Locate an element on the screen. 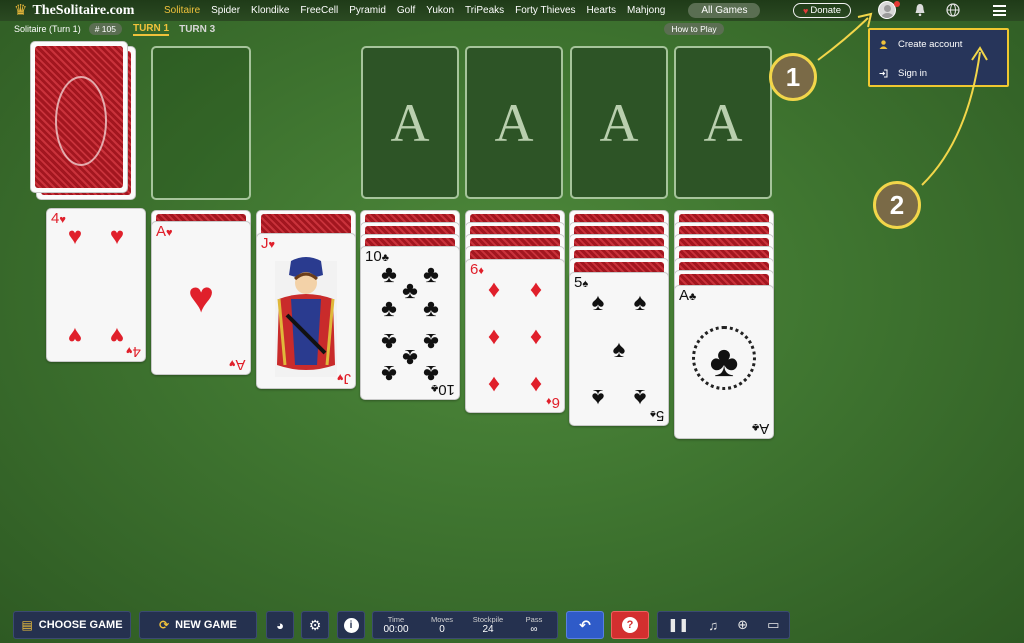 This screenshot has width=1024, height=643. new-game-button: ⟳ NEW GAME is located at coordinates (198, 625).